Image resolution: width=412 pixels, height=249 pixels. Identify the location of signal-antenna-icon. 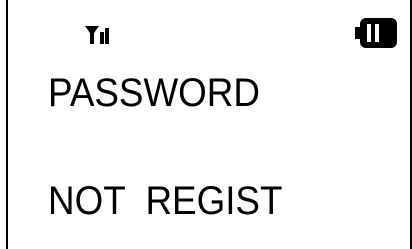
(97, 35).